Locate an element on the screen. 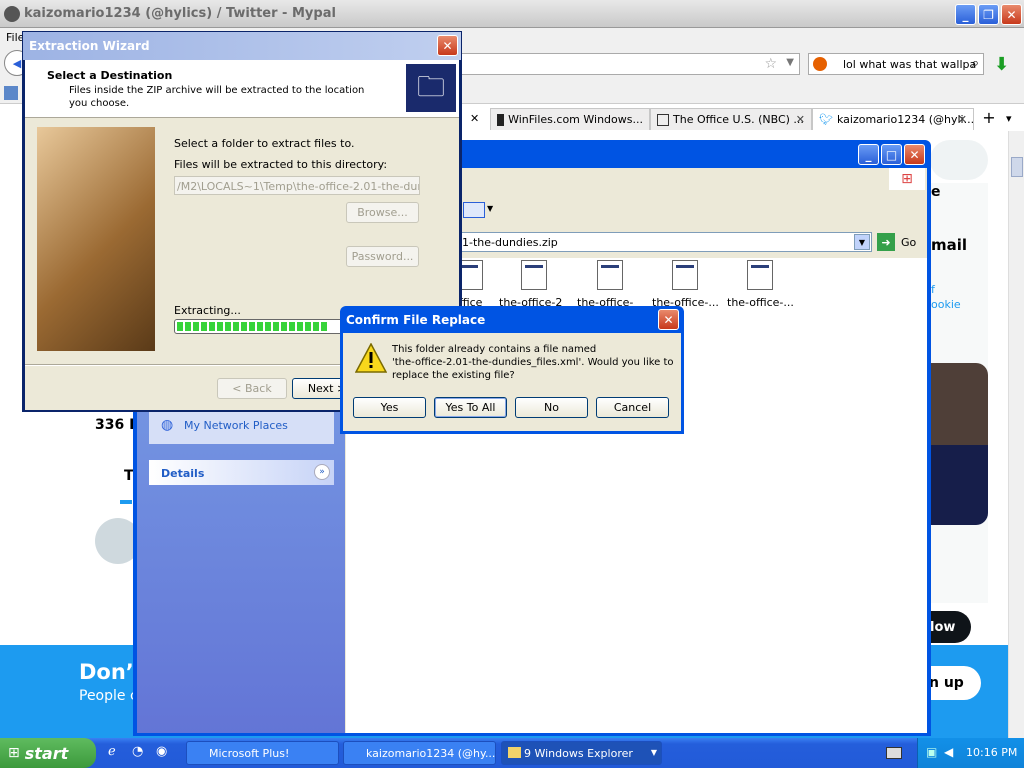  address-value: 1-the-dundies.zip is located at coordinates (510, 242).